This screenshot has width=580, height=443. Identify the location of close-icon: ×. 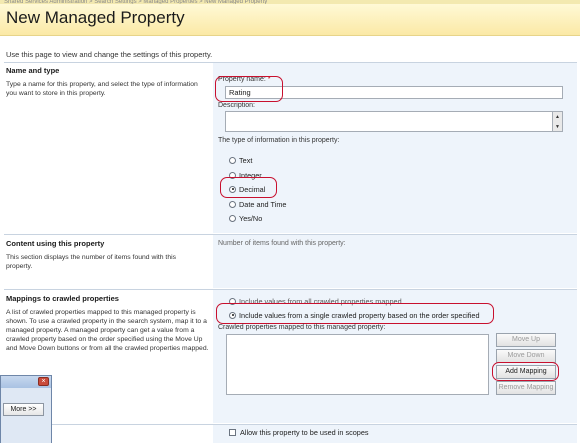
(43, 381).